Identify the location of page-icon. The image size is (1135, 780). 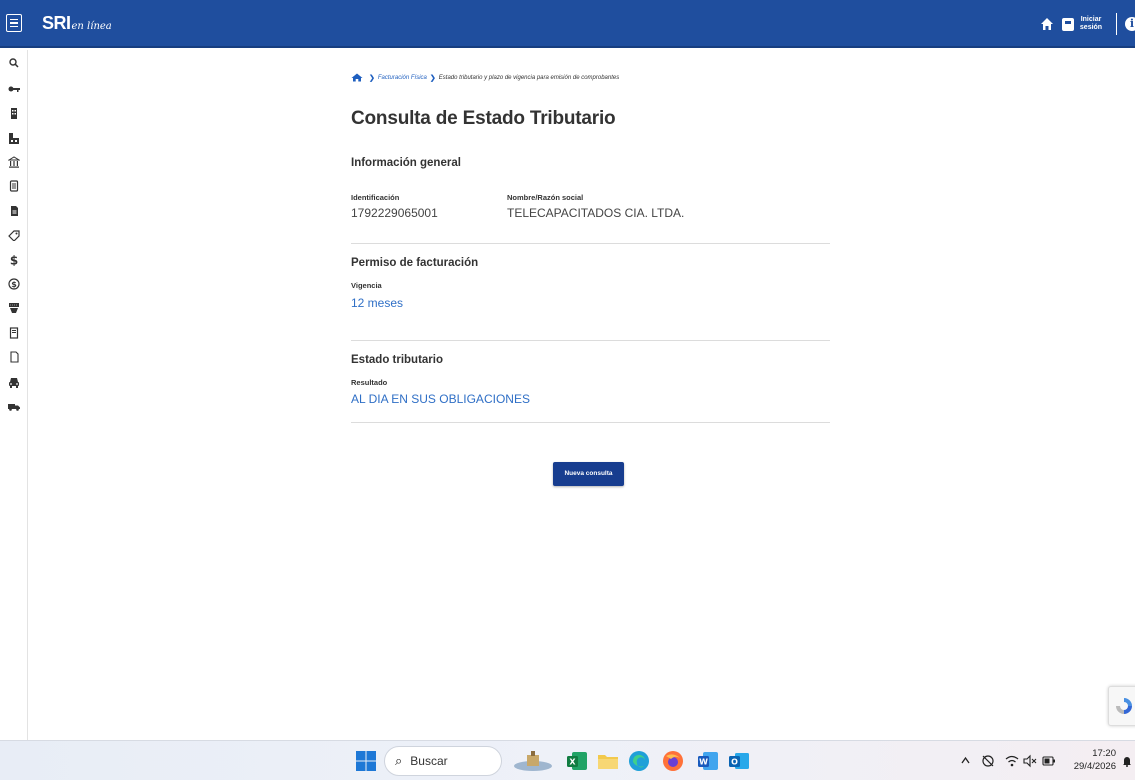
(14, 357).